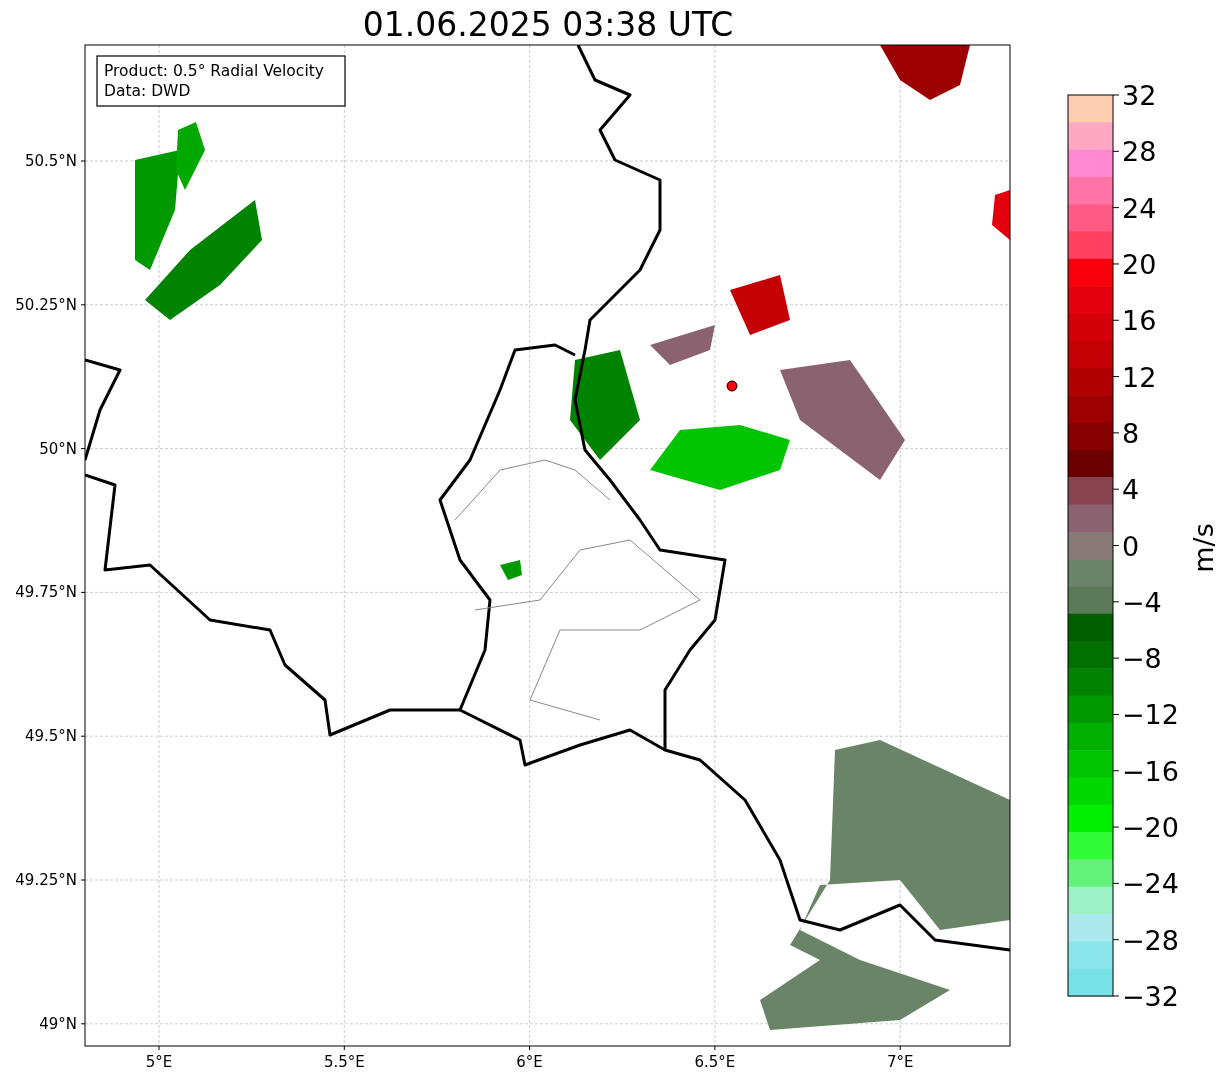 The image size is (1225, 1081). Describe the element at coordinates (1139, 95) in the screenshot. I see `colorbar-tick-label: 32` at that location.